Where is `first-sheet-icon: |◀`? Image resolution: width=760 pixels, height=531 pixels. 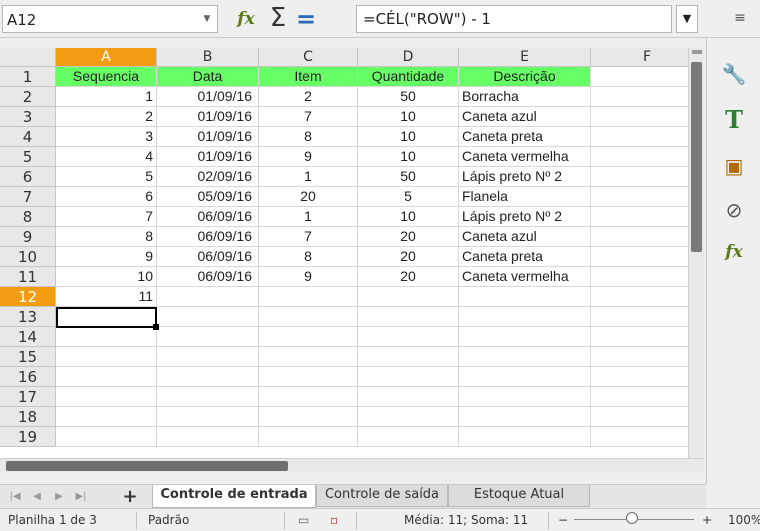
first-sheet-icon: |◀ is located at coordinates (15, 497).